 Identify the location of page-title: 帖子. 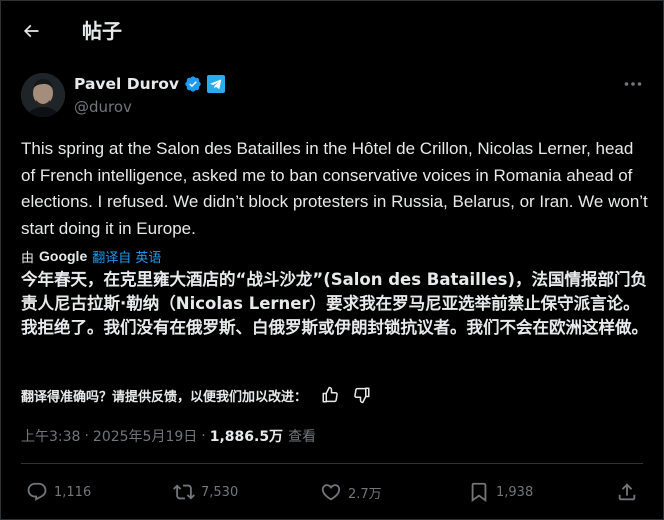
(102, 31).